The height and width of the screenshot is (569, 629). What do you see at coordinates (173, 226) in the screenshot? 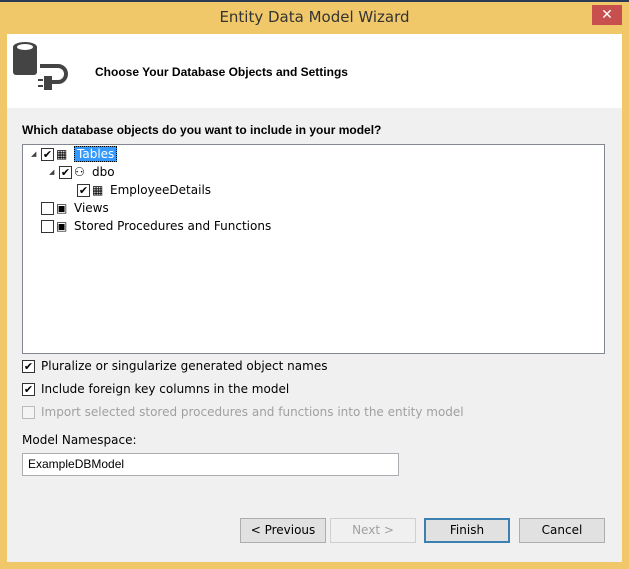
I see `tree-node-label: Stored Procedures and Functions` at bounding box center [173, 226].